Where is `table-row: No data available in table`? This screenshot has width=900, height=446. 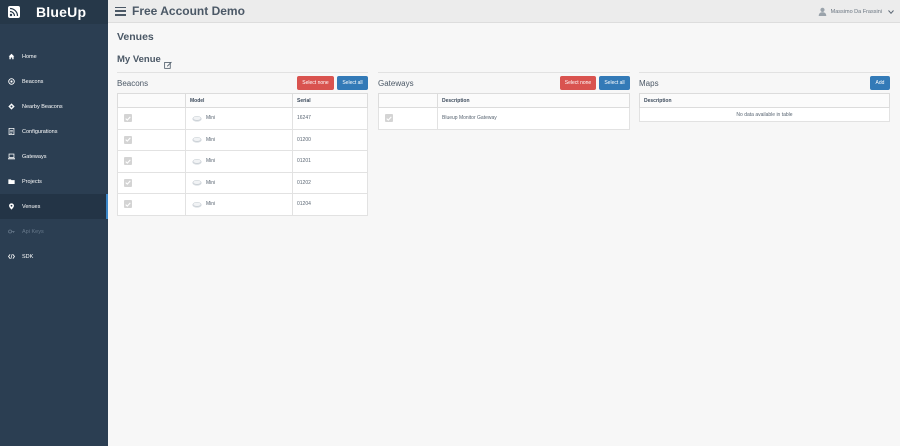
table-row: No data available in table is located at coordinates (764, 114).